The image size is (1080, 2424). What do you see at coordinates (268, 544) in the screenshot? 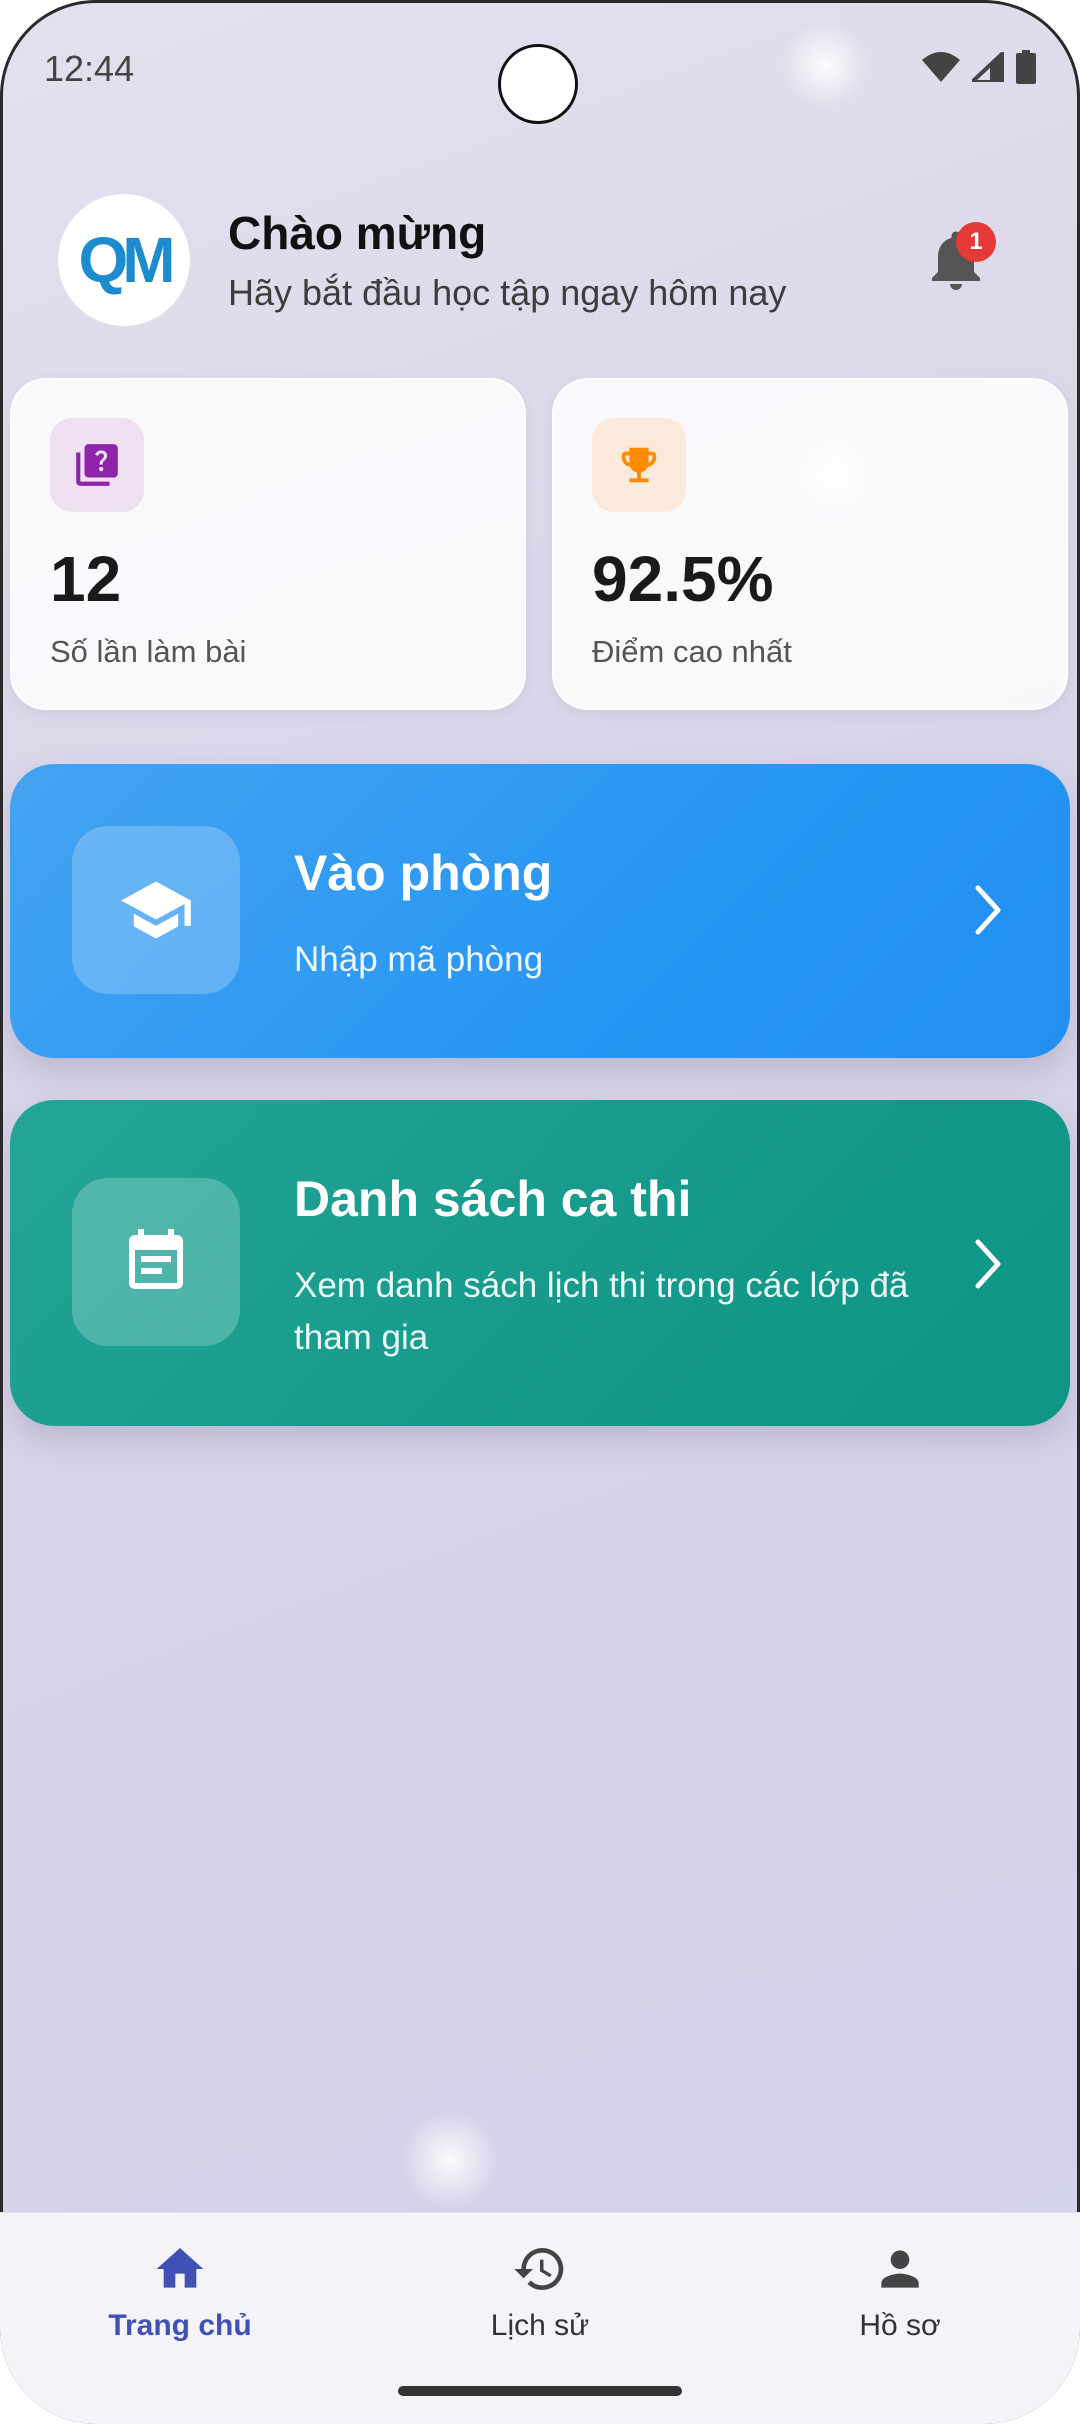
I see `stat-card-attempts: 12 Số lần làm bài` at bounding box center [268, 544].